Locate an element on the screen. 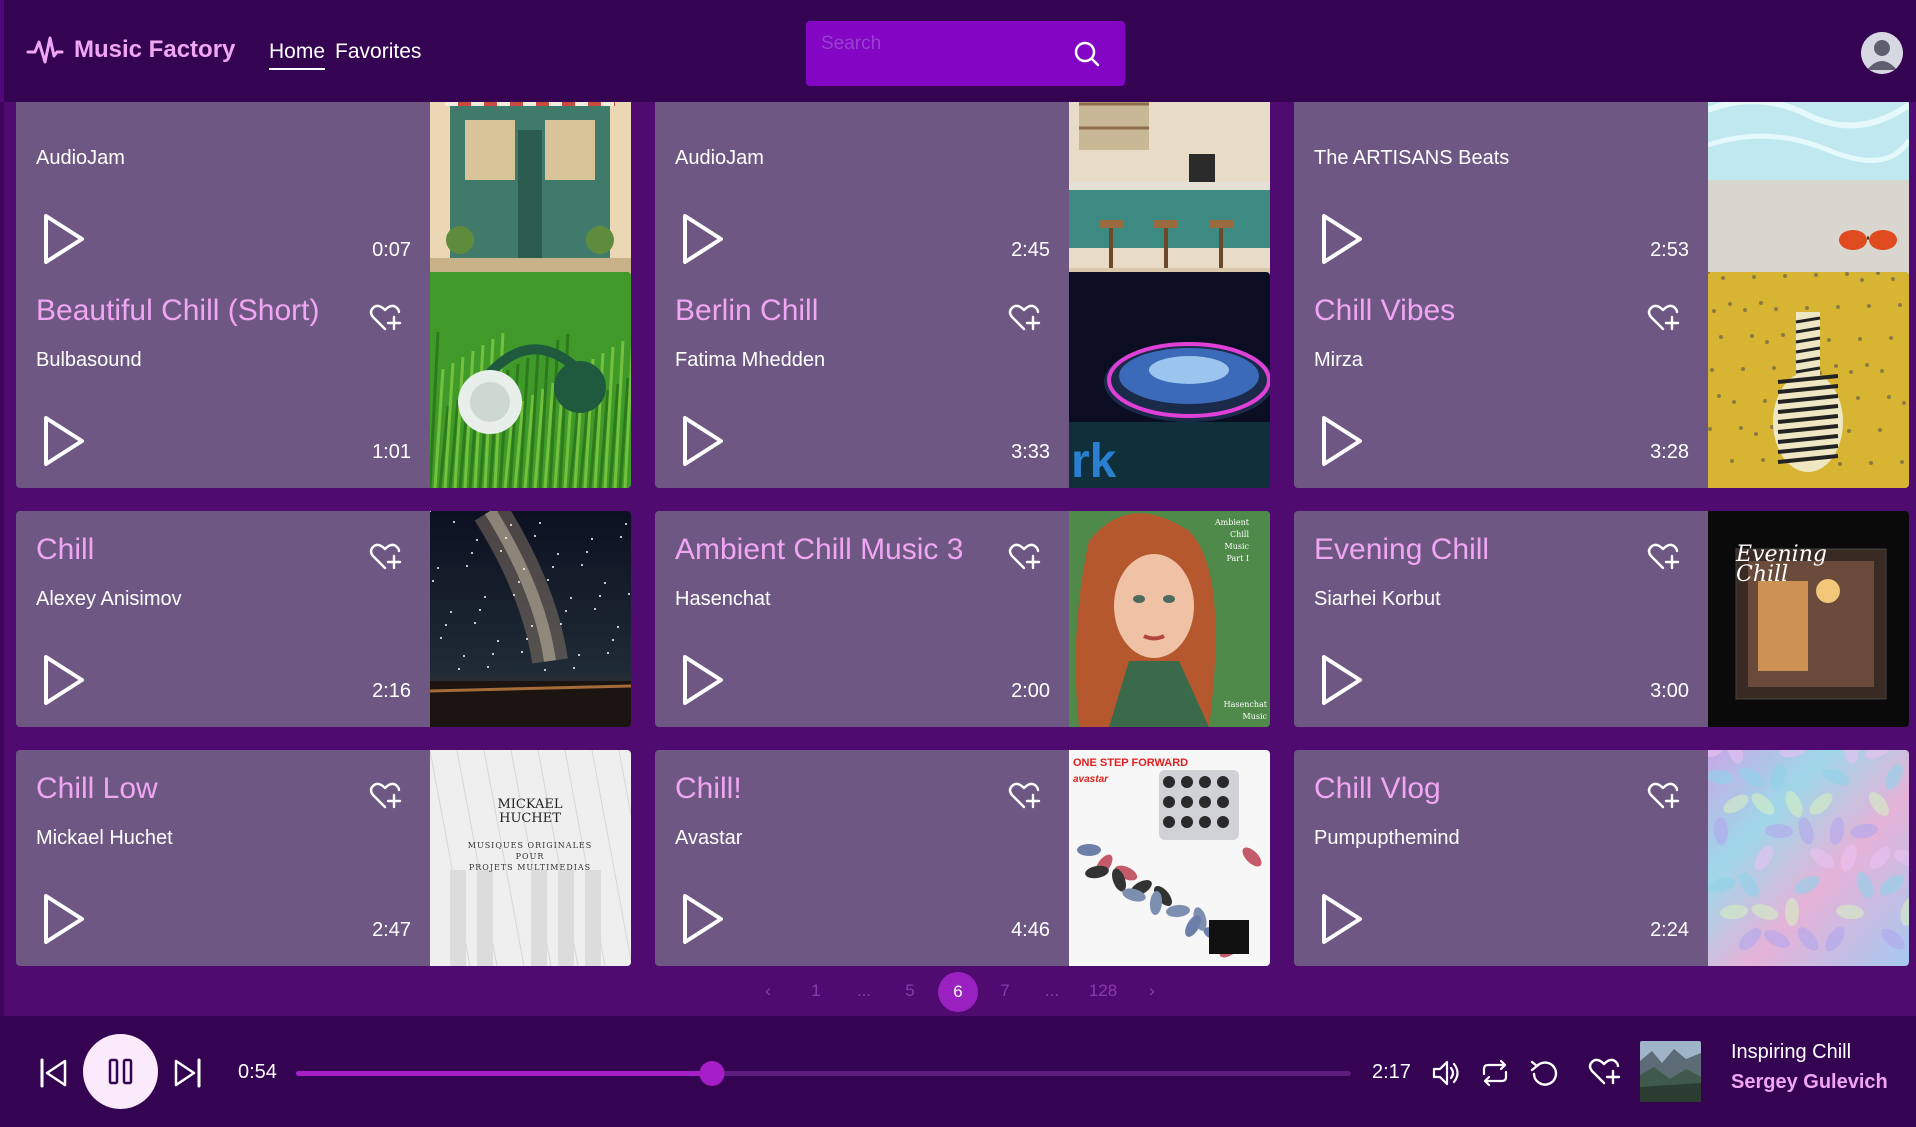  track-card: AudioJam 2:45 is located at coordinates (962, 194).